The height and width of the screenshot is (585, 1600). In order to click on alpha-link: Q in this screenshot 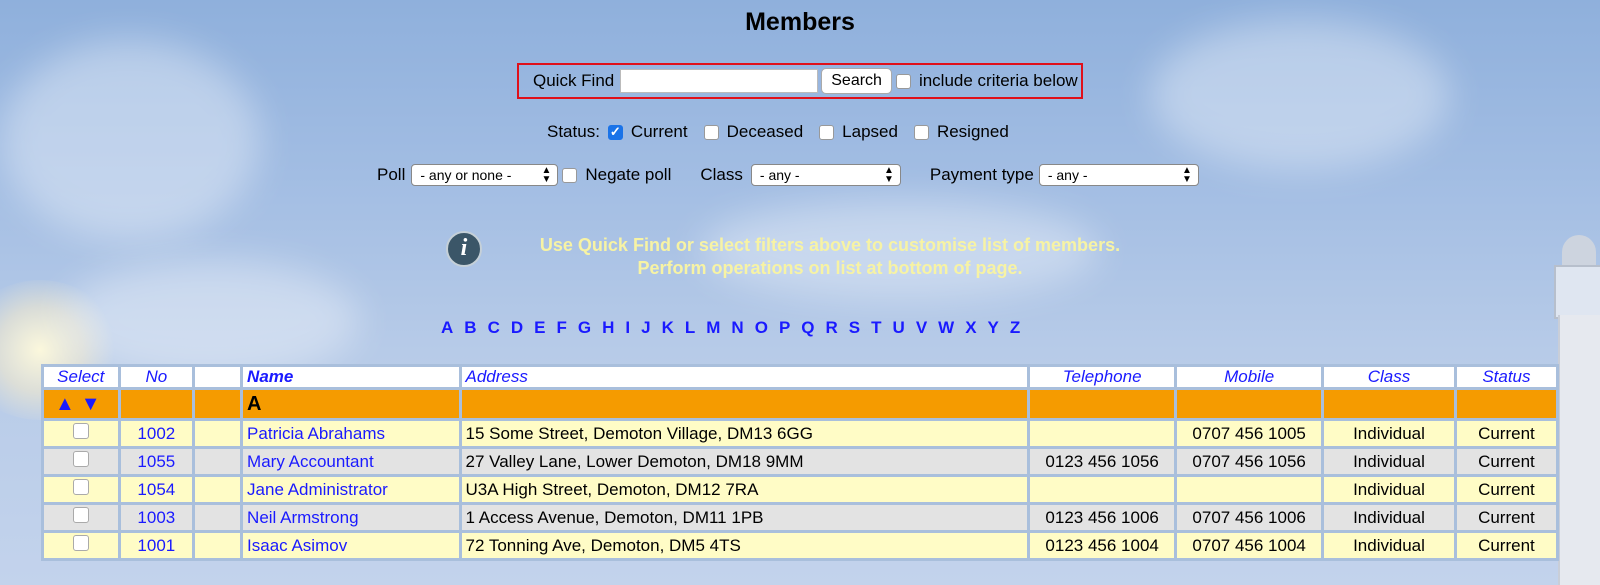, I will do `click(807, 328)`.